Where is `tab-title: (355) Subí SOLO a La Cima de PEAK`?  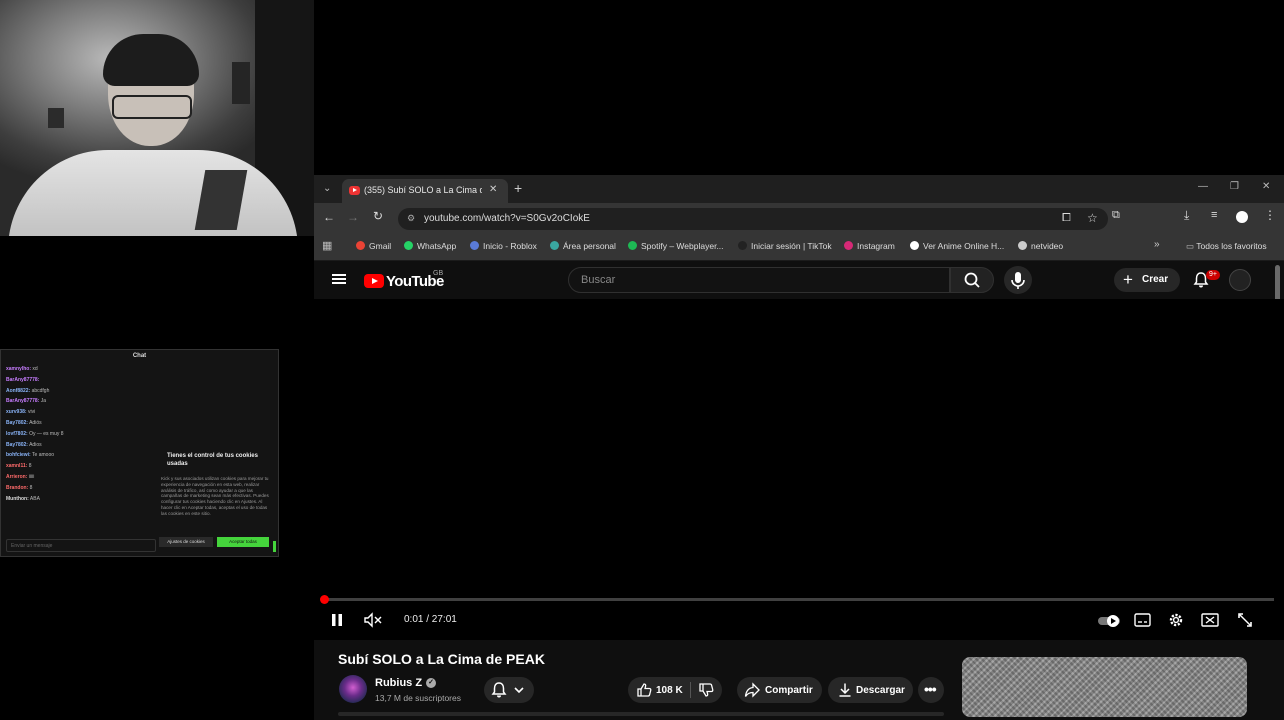 tab-title: (355) Subí SOLO a La Cima de PEAK is located at coordinates (423, 190).